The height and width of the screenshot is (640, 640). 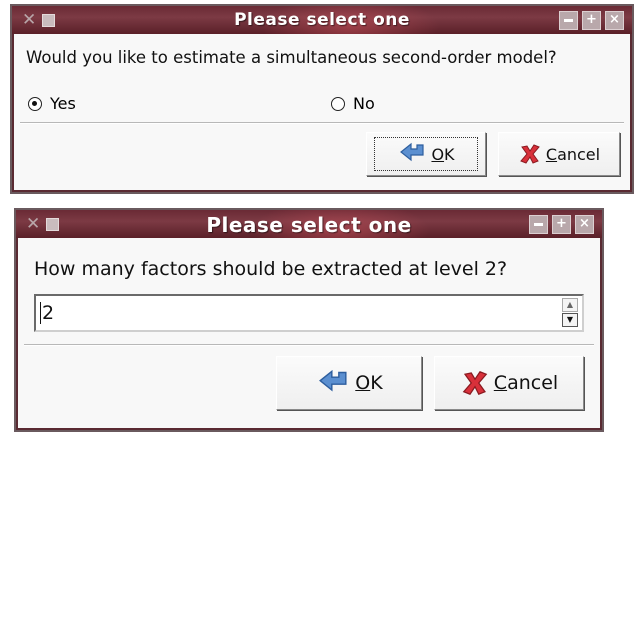 What do you see at coordinates (338, 103) in the screenshot?
I see `radio-unchecked-icon` at bounding box center [338, 103].